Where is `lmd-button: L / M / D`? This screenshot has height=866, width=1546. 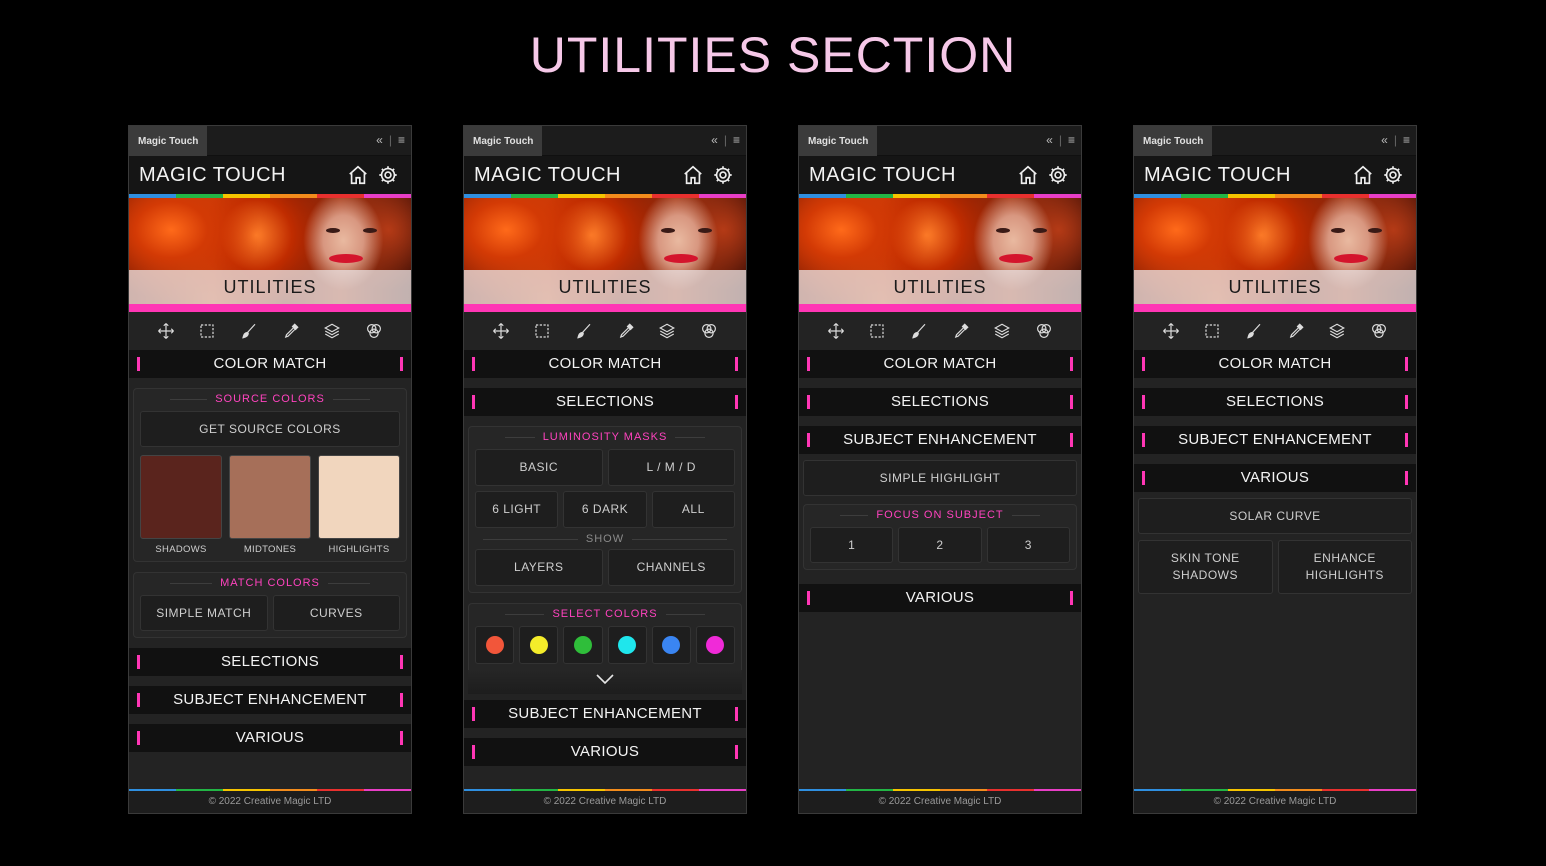
lmd-button: L / M / D is located at coordinates (671, 467).